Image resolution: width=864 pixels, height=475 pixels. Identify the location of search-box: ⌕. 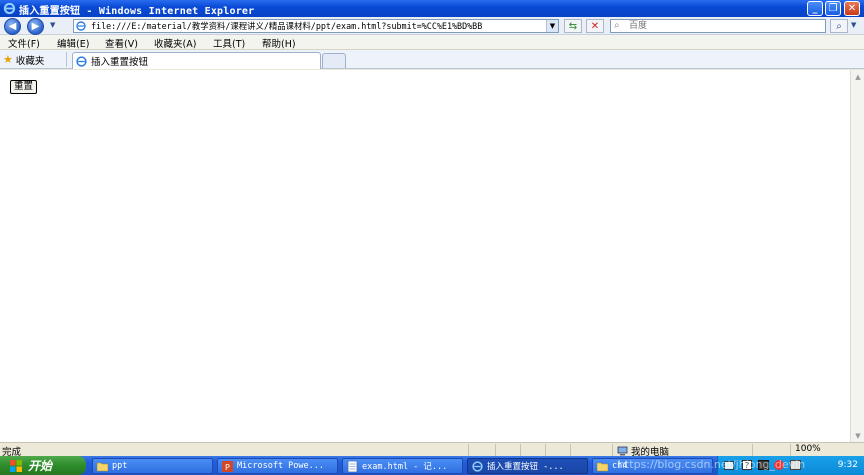
(718, 26).